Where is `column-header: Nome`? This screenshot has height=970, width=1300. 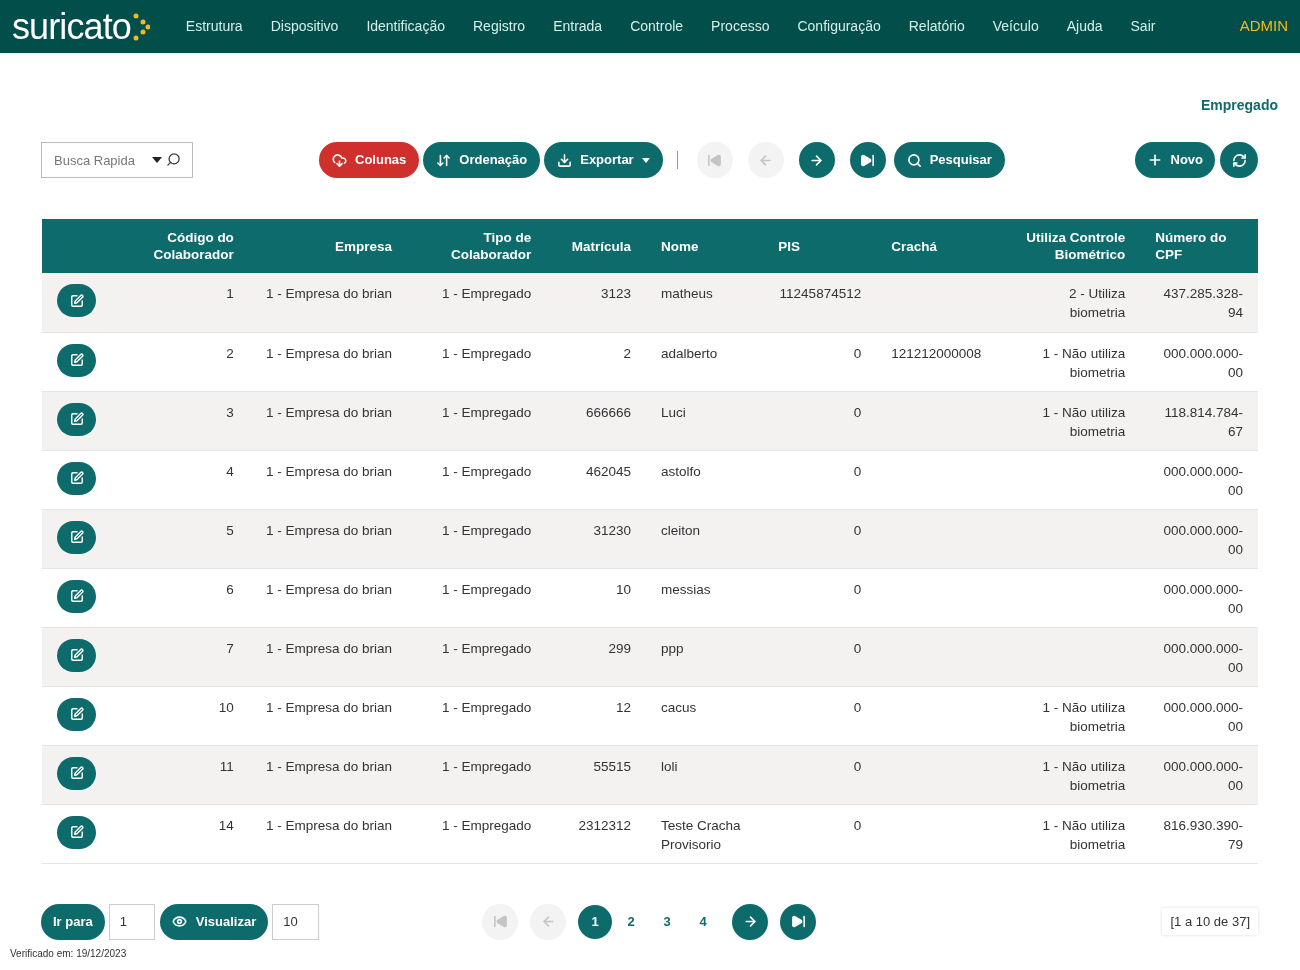 column-header: Nome is located at coordinates (704, 246).